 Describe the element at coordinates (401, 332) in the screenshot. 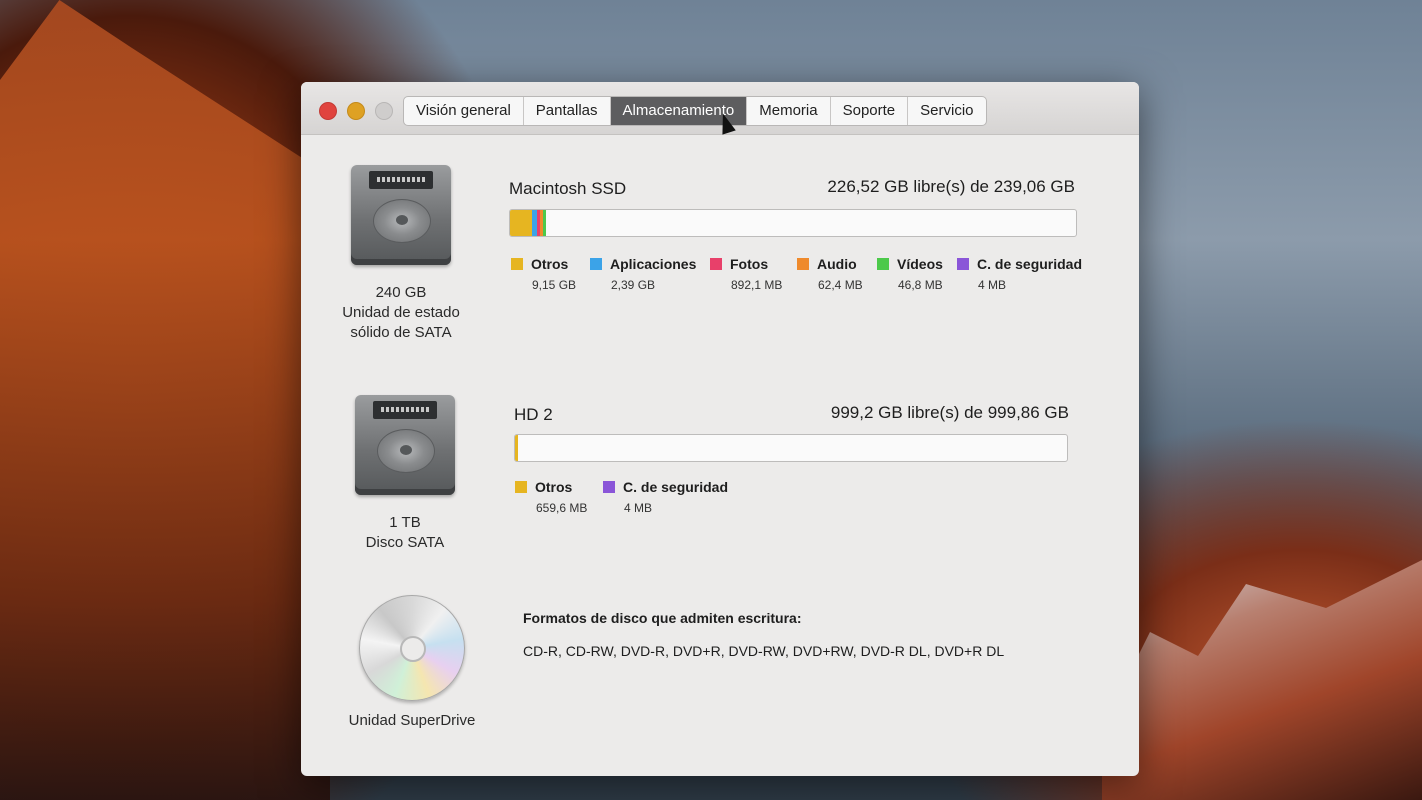

I see `drive-type-line: sólido de SATA` at that location.